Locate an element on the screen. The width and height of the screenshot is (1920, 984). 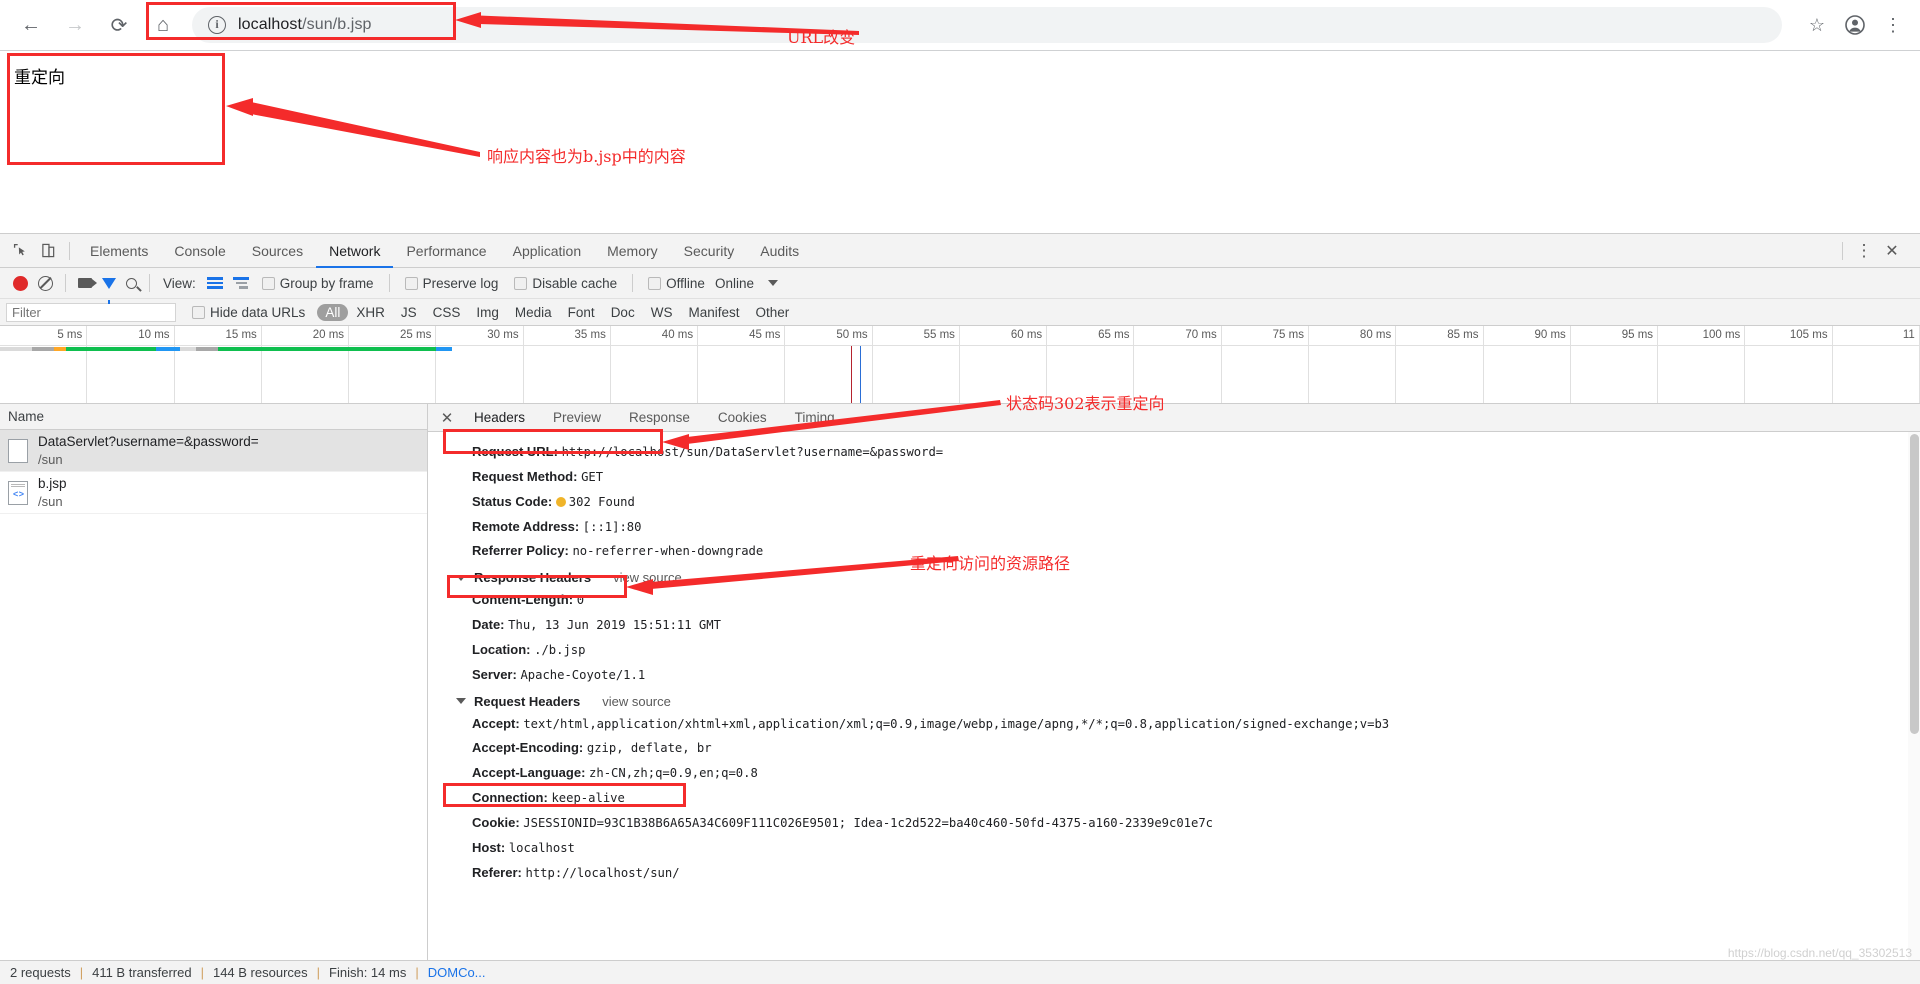
filter-type-manifest: Manifest is located at coordinates (713, 312).